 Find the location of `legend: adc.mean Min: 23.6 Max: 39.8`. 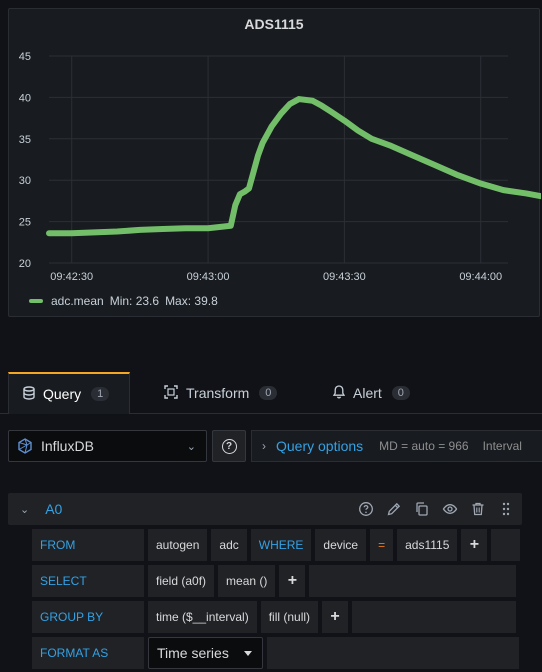

legend: adc.mean Min: 23.6 Max: 39.8 is located at coordinates (126, 301).